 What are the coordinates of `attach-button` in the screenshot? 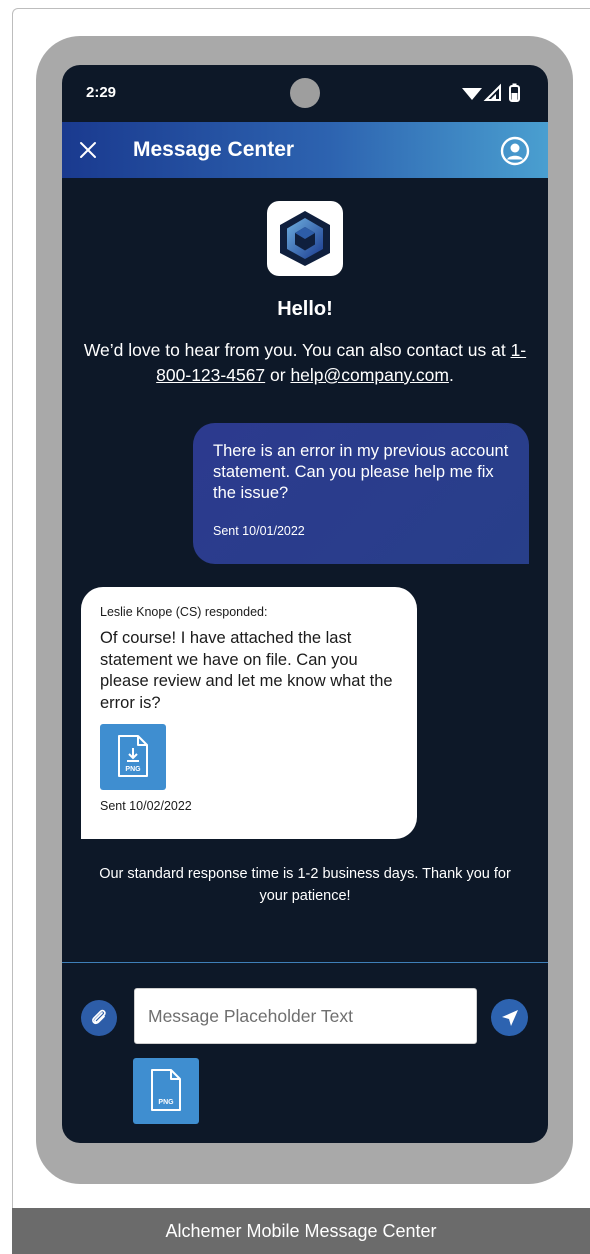 It's located at (99, 1018).